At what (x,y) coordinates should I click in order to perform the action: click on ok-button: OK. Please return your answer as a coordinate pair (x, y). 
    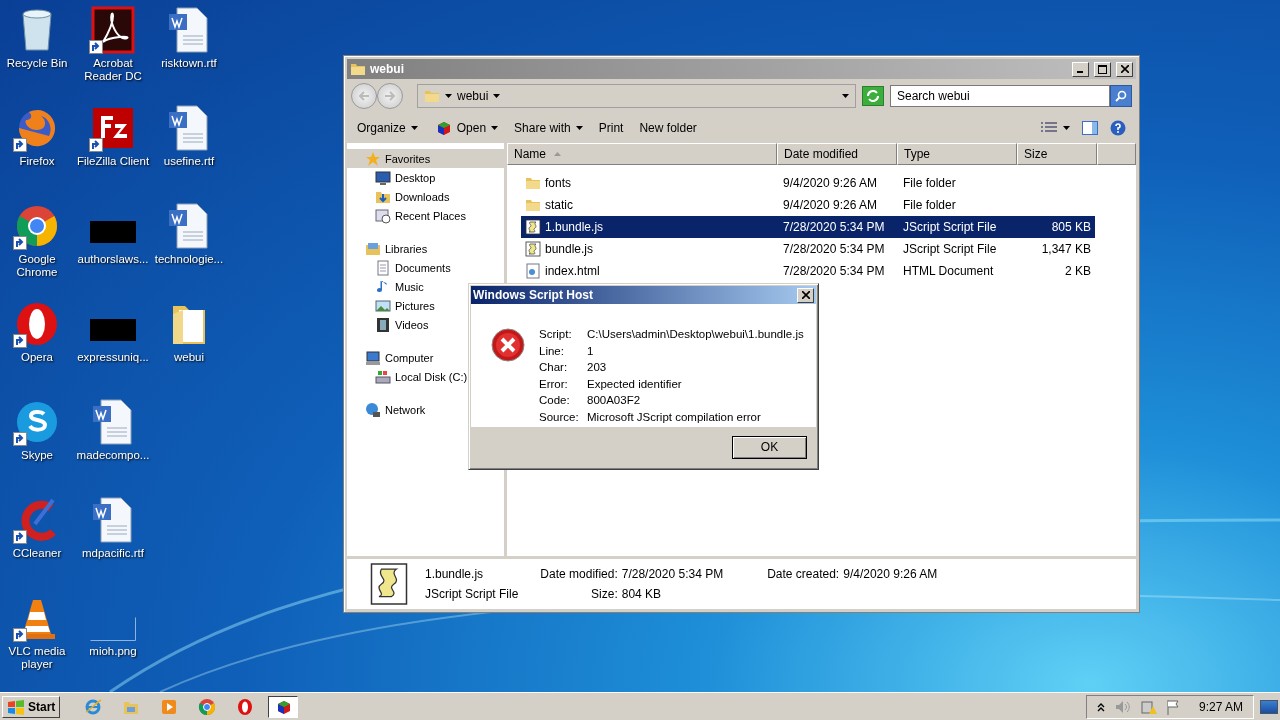
    Looking at the image, I should click on (769, 447).